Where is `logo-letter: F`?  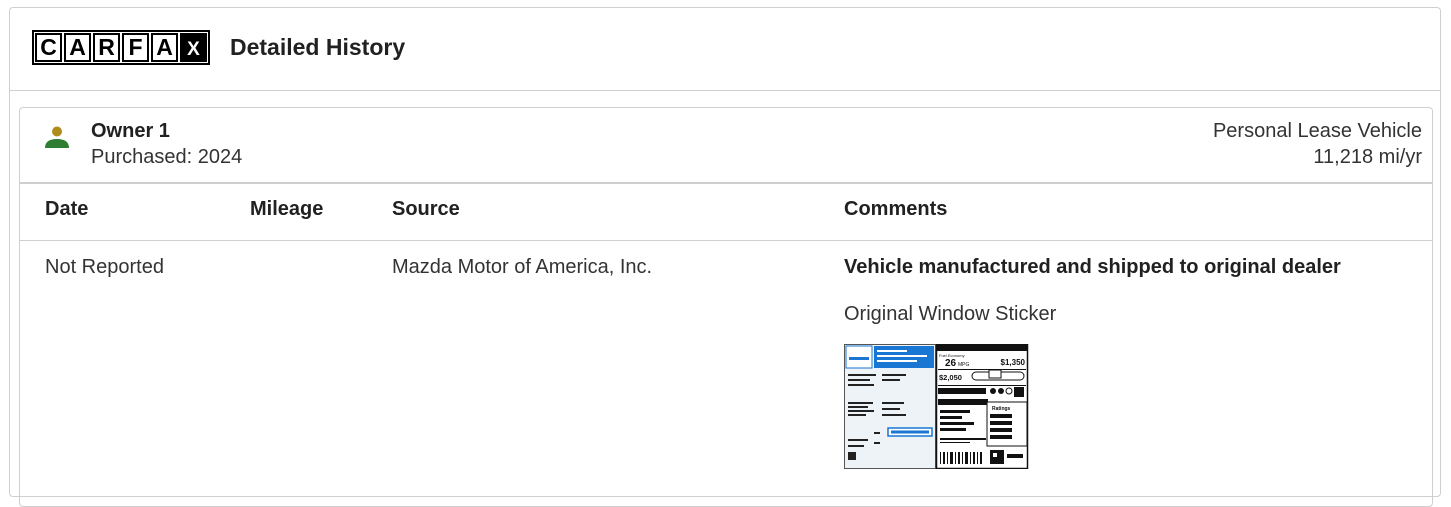 logo-letter: F is located at coordinates (135, 47).